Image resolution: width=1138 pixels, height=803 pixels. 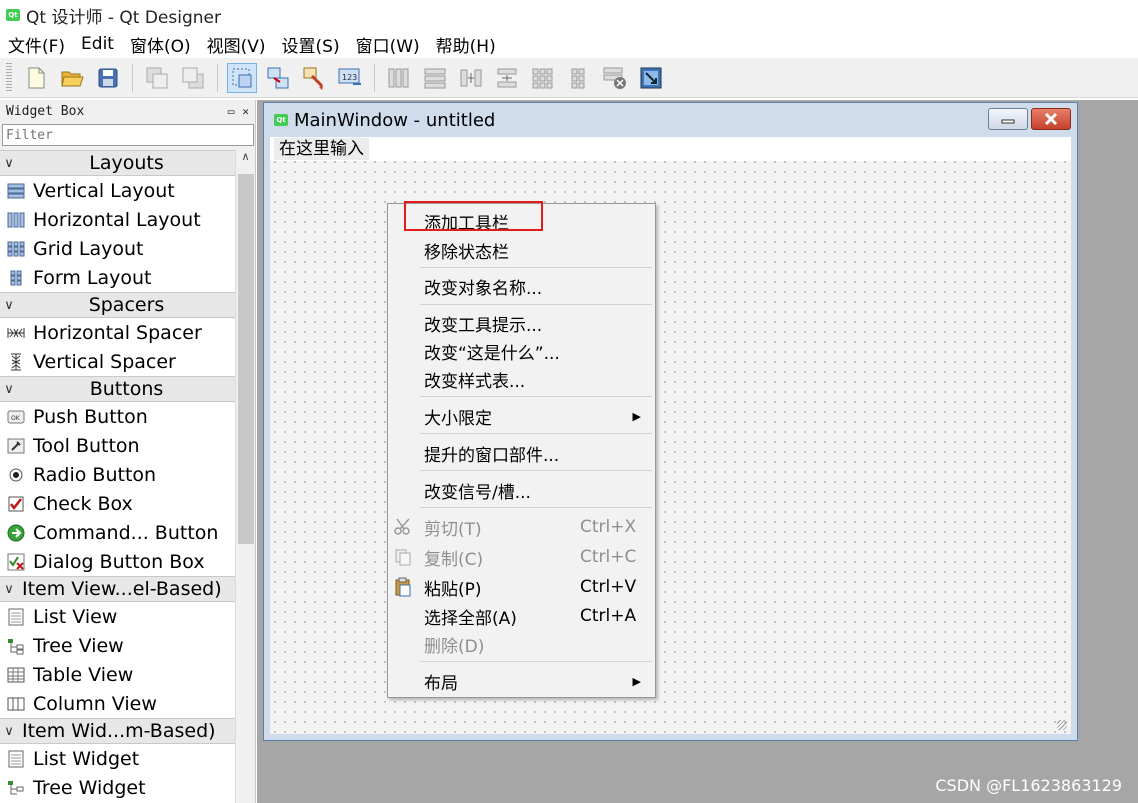 I want to click on widget-horizontal-spacer: Horizontal Spacer, so click(x=117, y=332).